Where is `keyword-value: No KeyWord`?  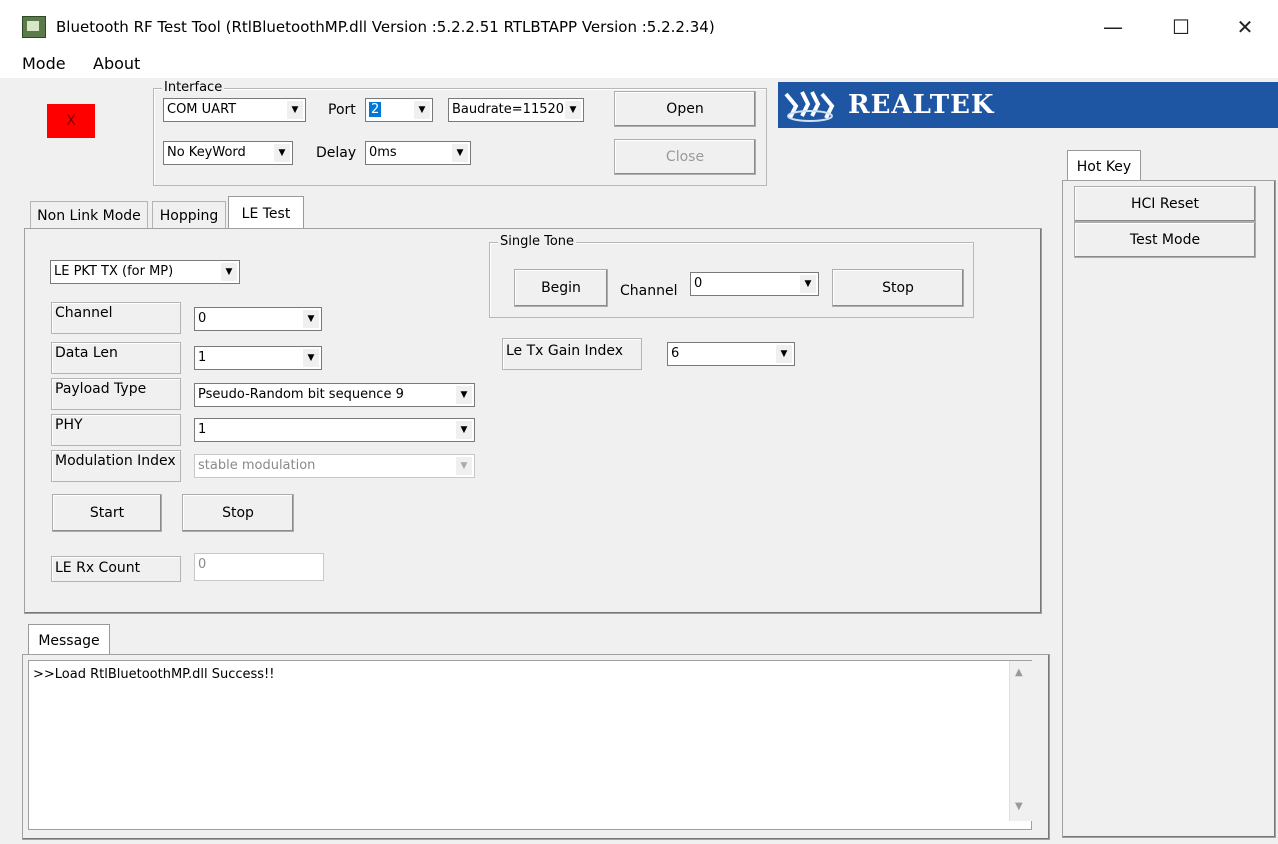 keyword-value: No KeyWord is located at coordinates (206, 152).